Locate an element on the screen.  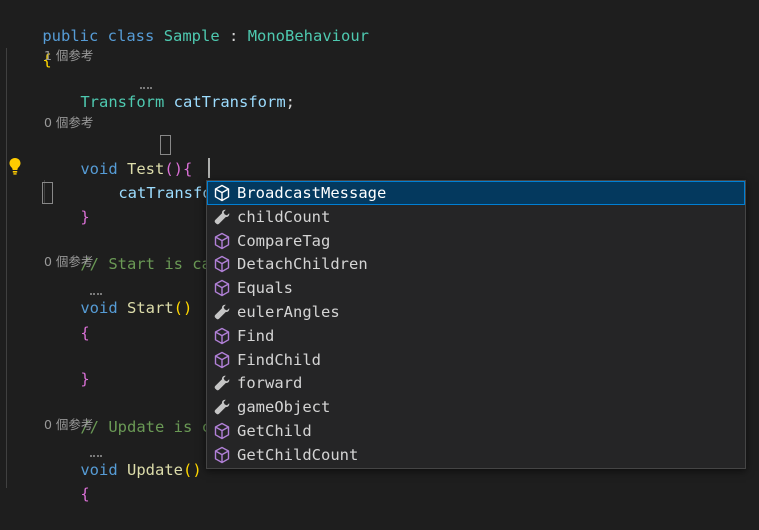
suggestion-item: gameObject is located at coordinates (476, 407).